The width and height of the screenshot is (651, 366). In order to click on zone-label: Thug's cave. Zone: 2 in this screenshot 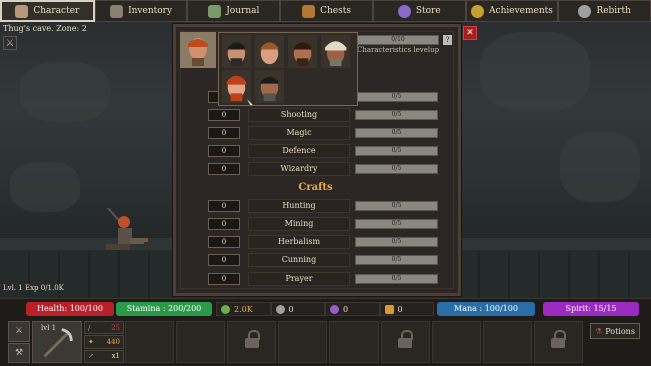, I will do `click(45, 28)`.